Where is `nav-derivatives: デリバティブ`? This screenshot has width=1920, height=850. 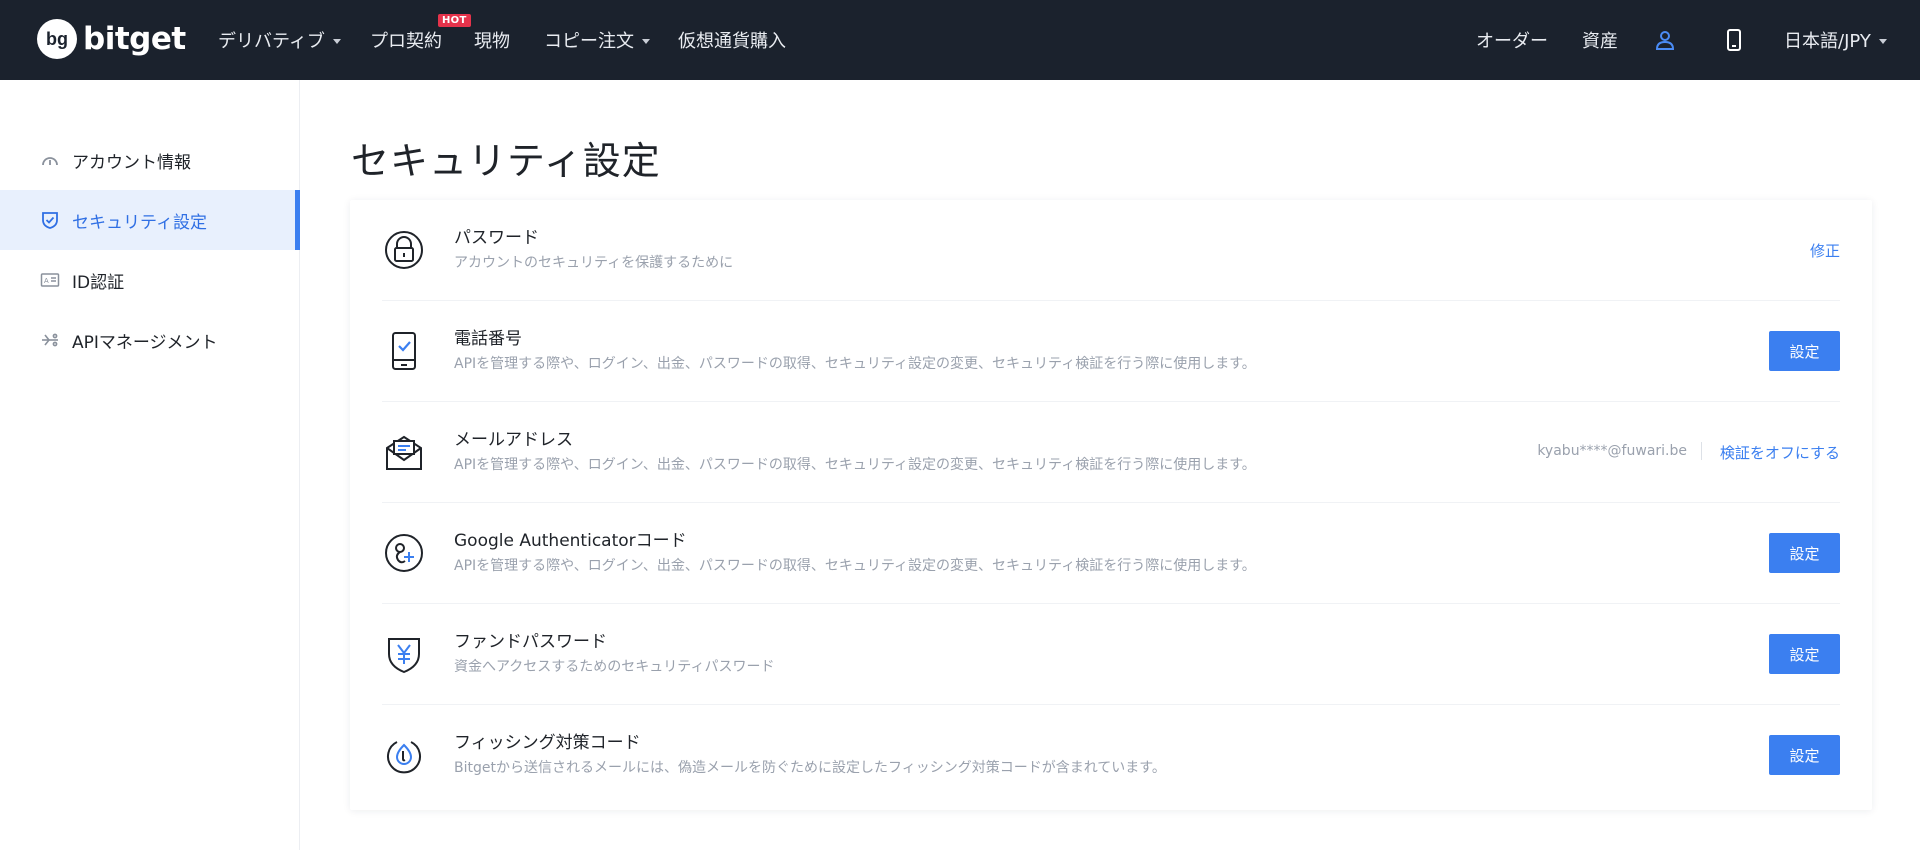
nav-derivatives: デリバティブ is located at coordinates (279, 40).